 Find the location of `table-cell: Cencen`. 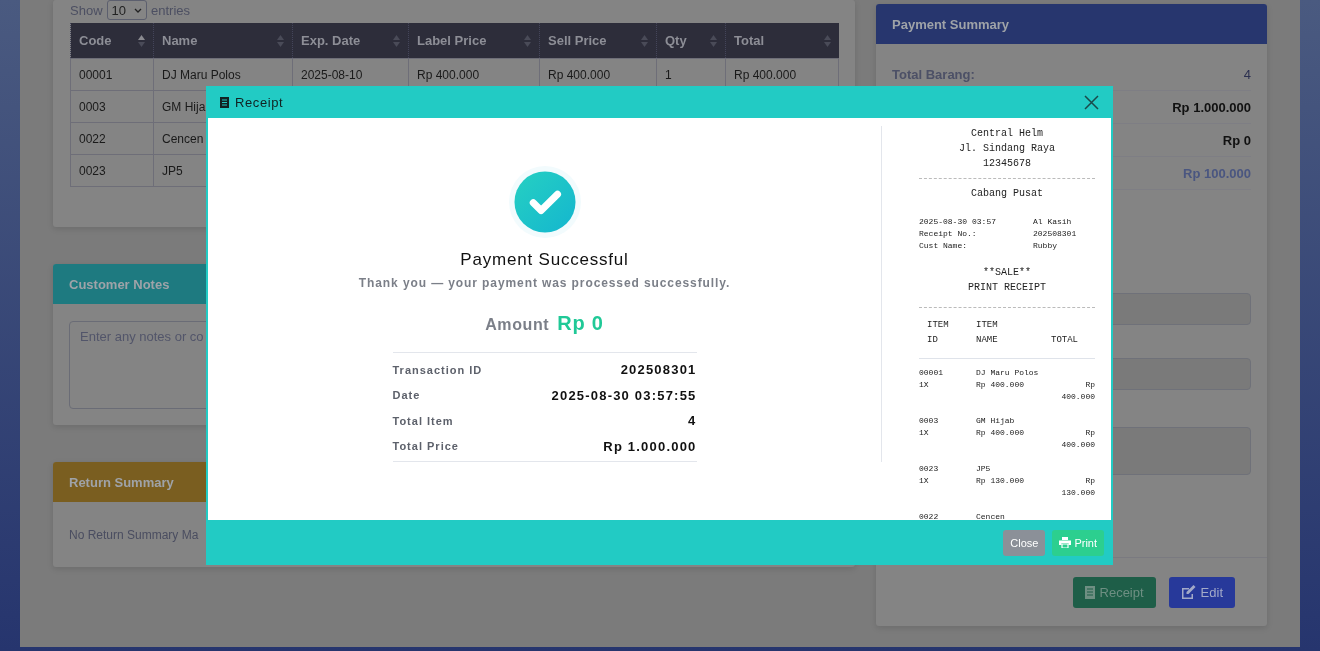

table-cell: Cencen is located at coordinates (183, 138).